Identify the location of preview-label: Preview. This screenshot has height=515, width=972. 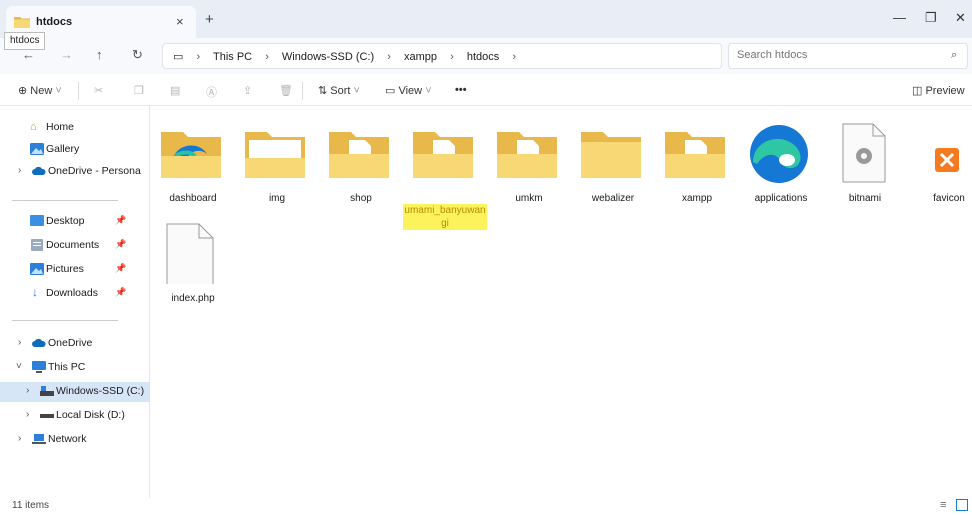
(945, 91).